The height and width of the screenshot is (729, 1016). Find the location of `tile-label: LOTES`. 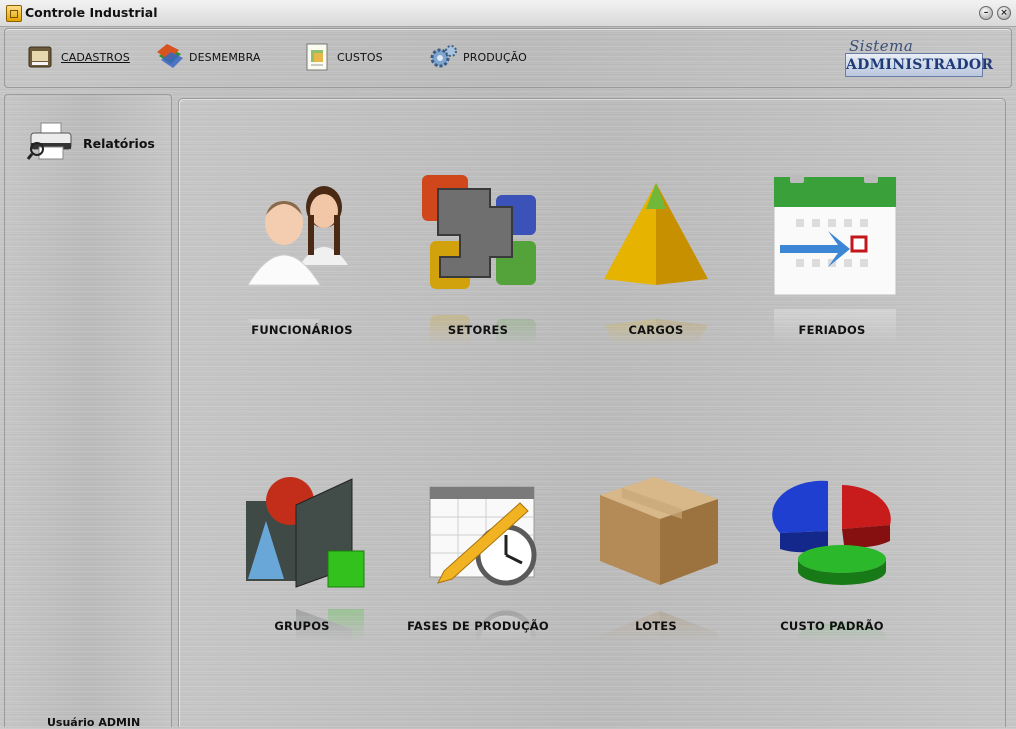

tile-label: LOTES is located at coordinates (656, 626).